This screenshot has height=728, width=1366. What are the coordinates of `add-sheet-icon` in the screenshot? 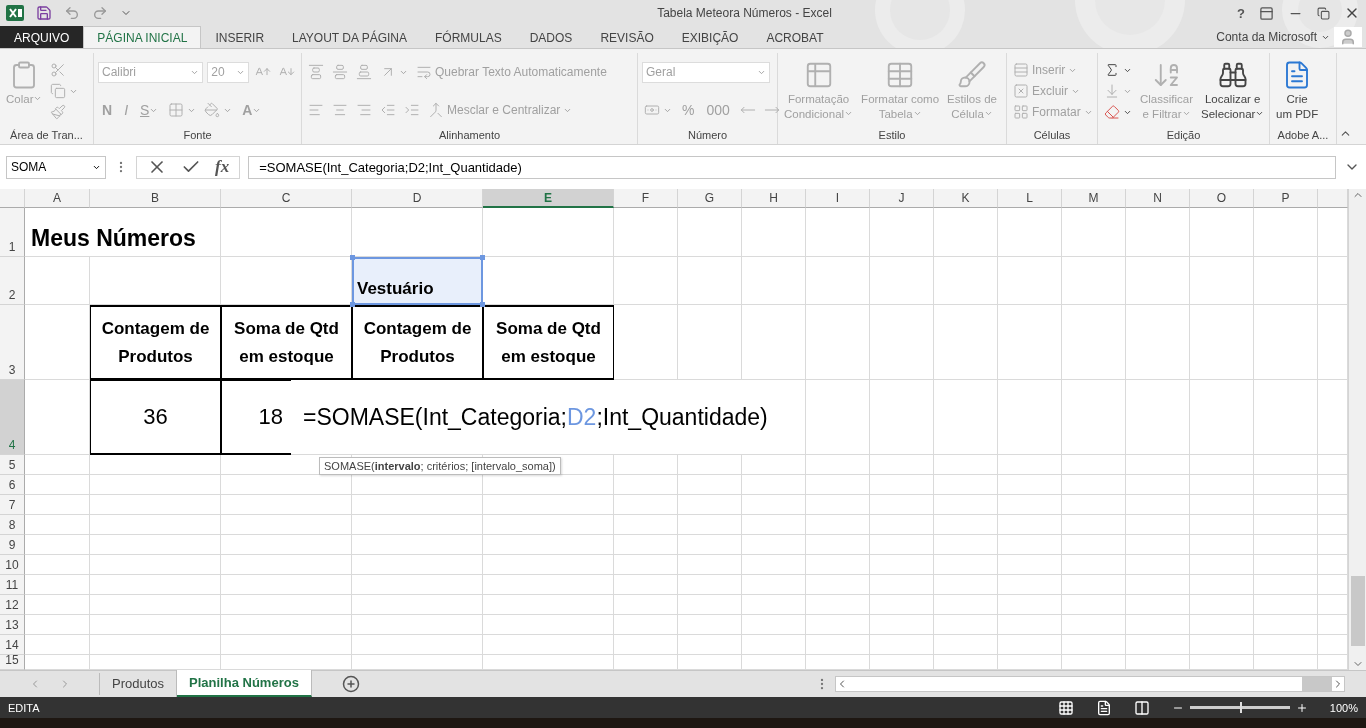 It's located at (350, 684).